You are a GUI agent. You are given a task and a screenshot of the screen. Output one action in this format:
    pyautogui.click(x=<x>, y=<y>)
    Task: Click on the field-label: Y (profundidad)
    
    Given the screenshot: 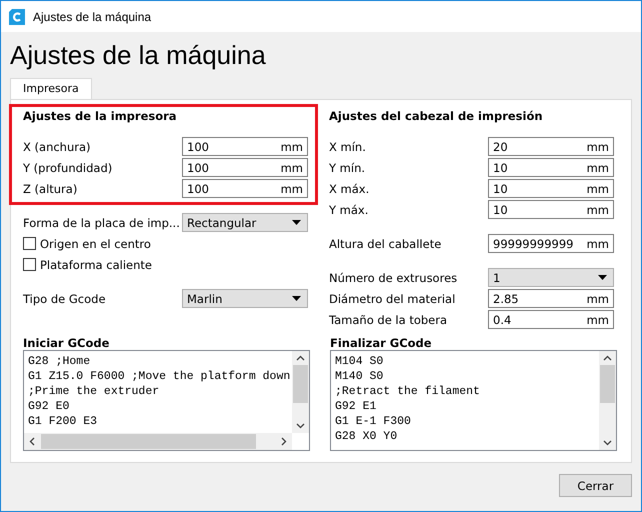 What is the action you would take?
    pyautogui.click(x=68, y=167)
    